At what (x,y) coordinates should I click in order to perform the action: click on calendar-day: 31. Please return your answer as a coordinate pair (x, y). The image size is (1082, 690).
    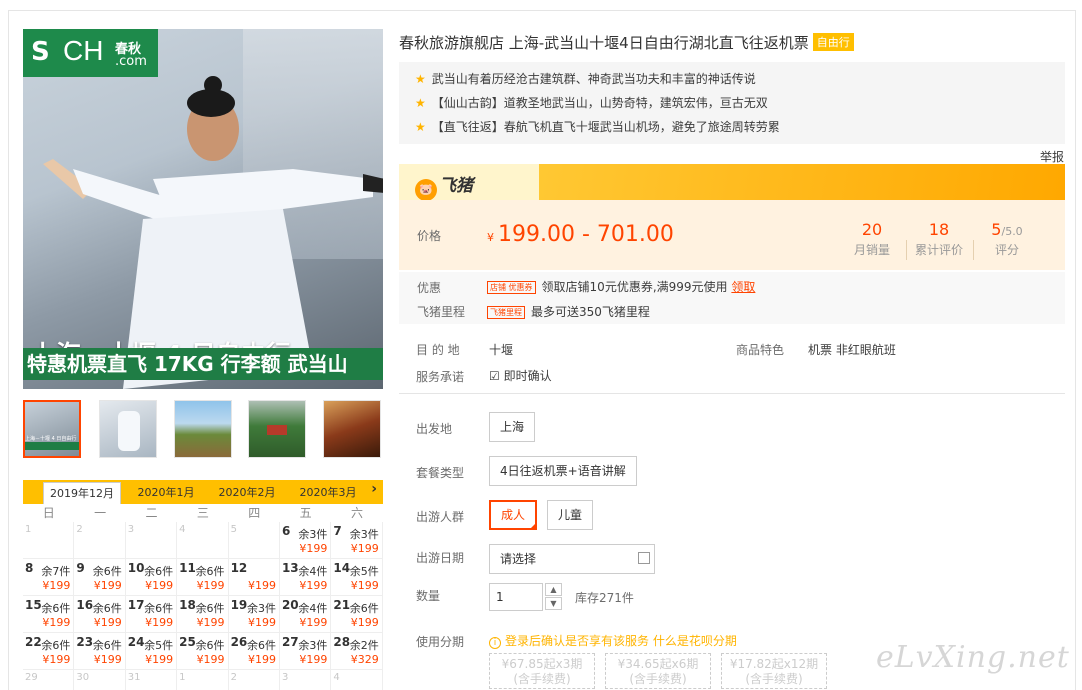
    Looking at the image, I should click on (152, 680).